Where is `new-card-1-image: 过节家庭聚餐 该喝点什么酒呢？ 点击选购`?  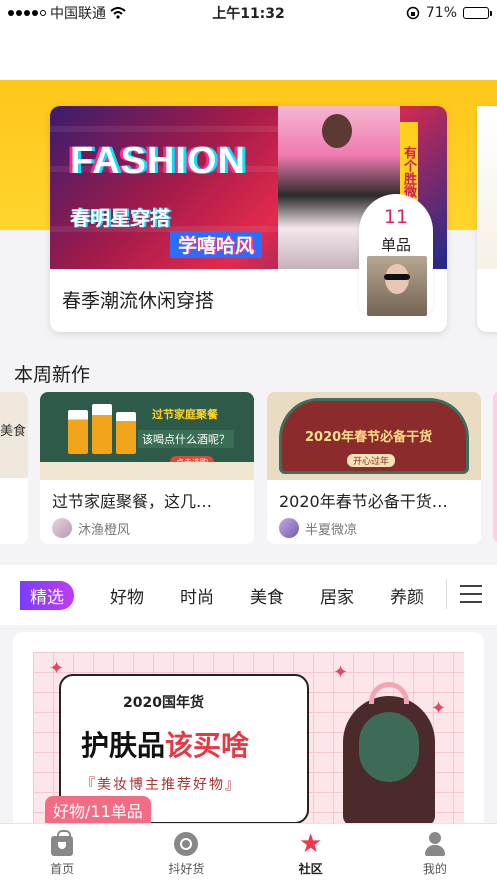 new-card-1-image: 过节家庭聚餐 该喝点什么酒呢？ 点击选购 is located at coordinates (147, 436).